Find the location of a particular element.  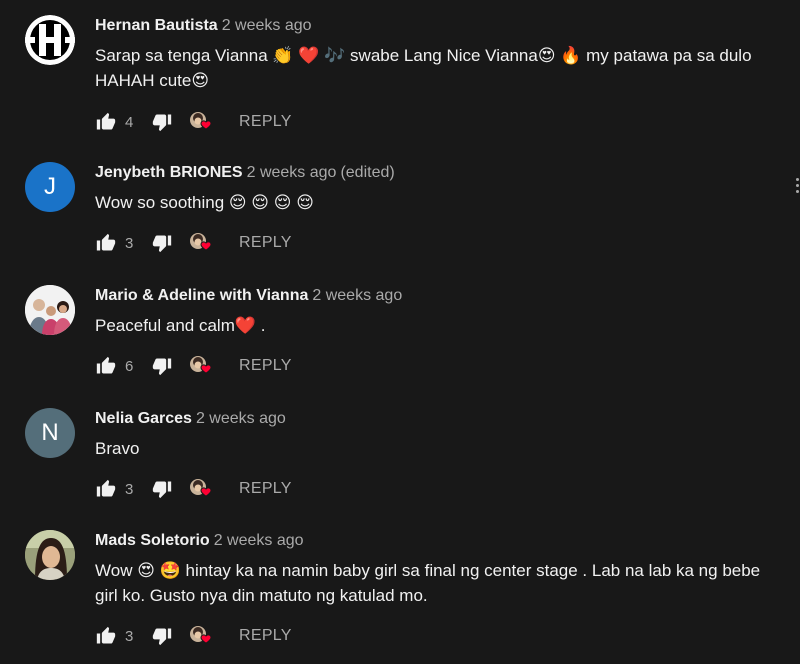

avatar: J is located at coordinates (50, 187).